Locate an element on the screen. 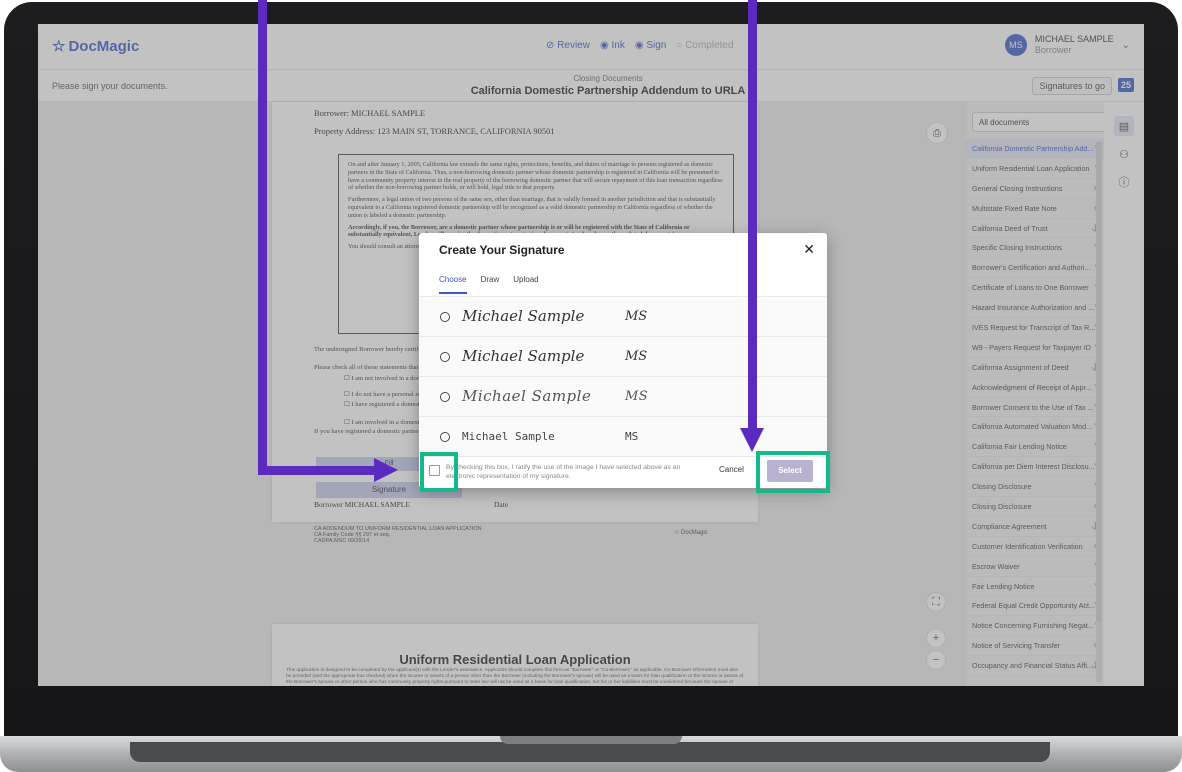  laptop-hinge is located at coordinates (590, 752).